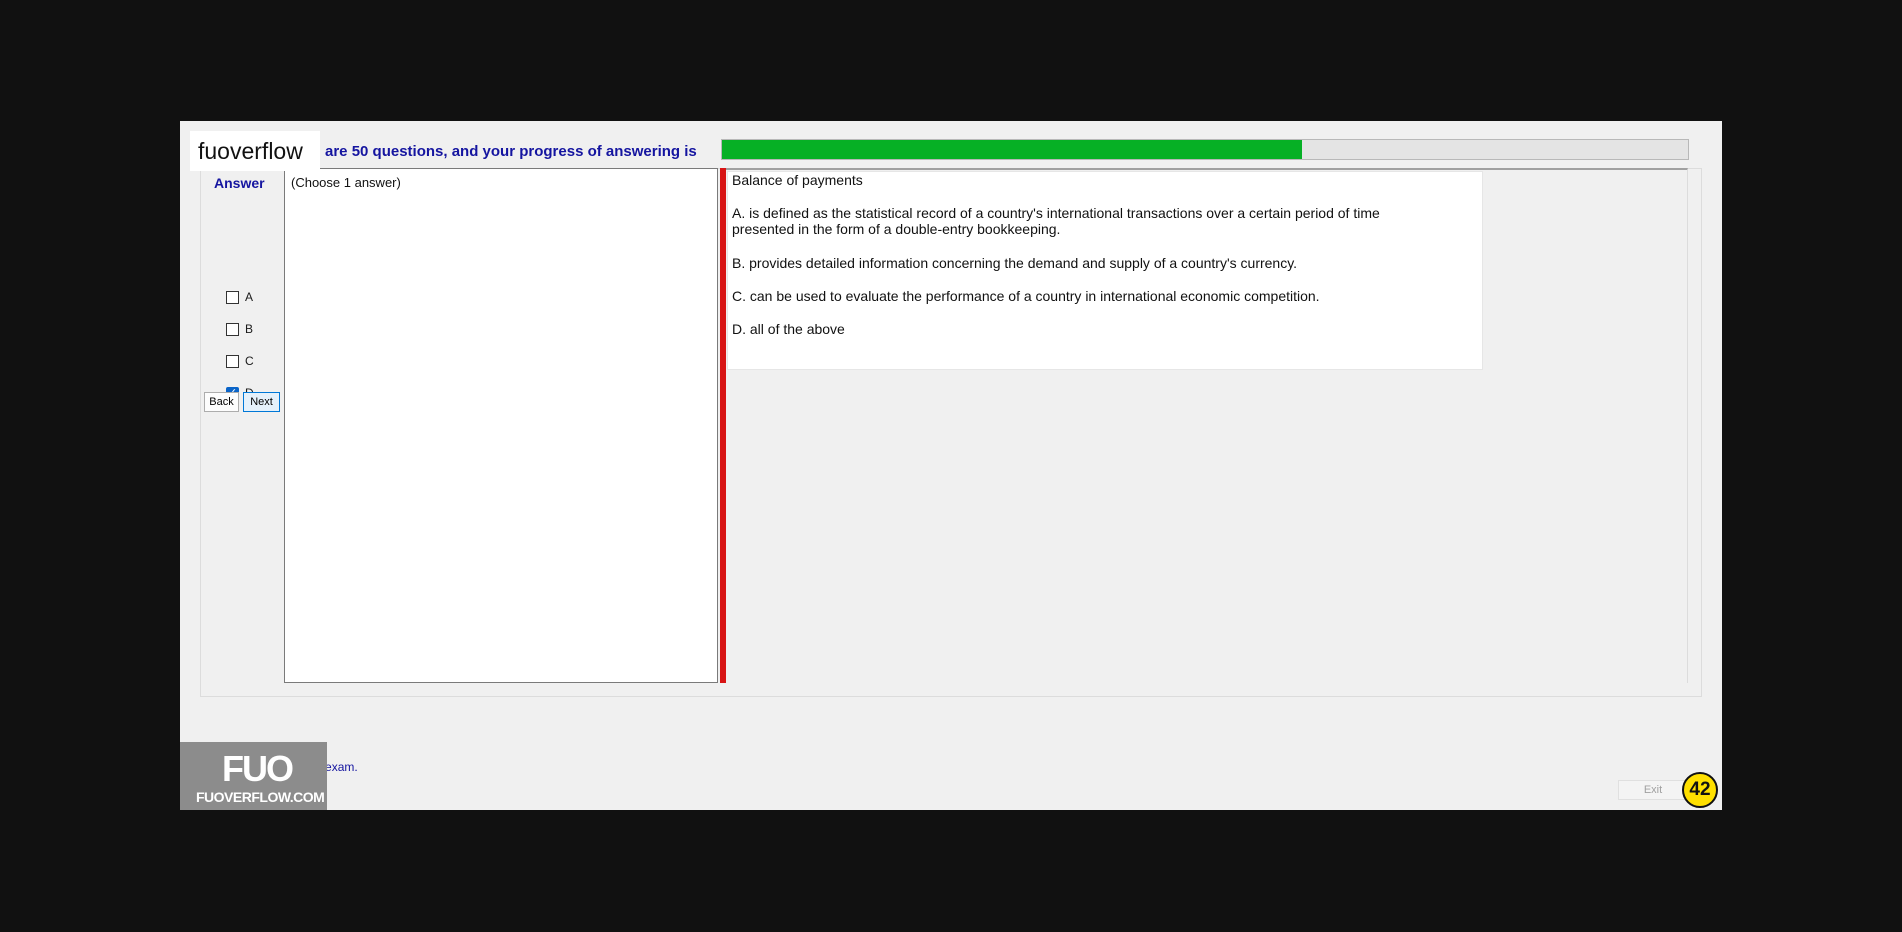  What do you see at coordinates (261, 402) in the screenshot?
I see `next-button: Next` at bounding box center [261, 402].